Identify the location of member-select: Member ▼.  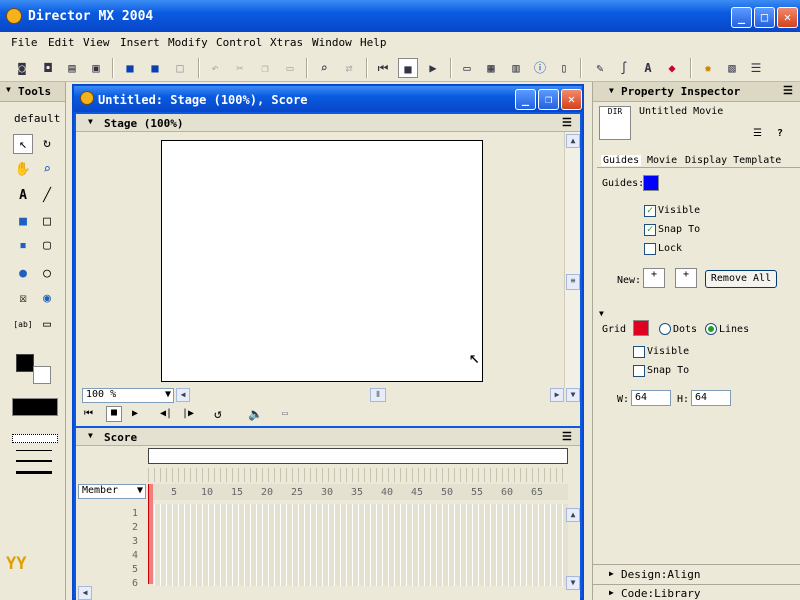
(112, 491).